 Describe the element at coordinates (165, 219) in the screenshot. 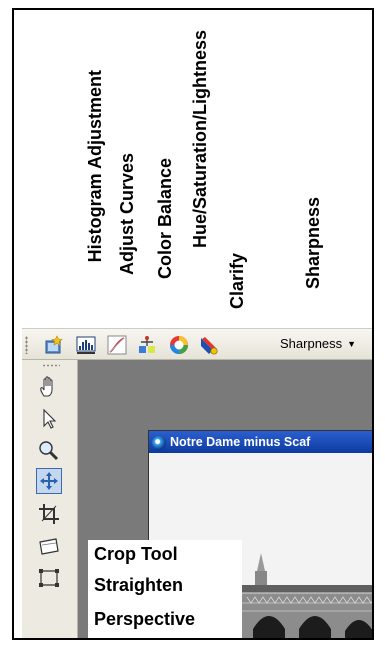

I see `color-balance-label: Color Balance` at that location.